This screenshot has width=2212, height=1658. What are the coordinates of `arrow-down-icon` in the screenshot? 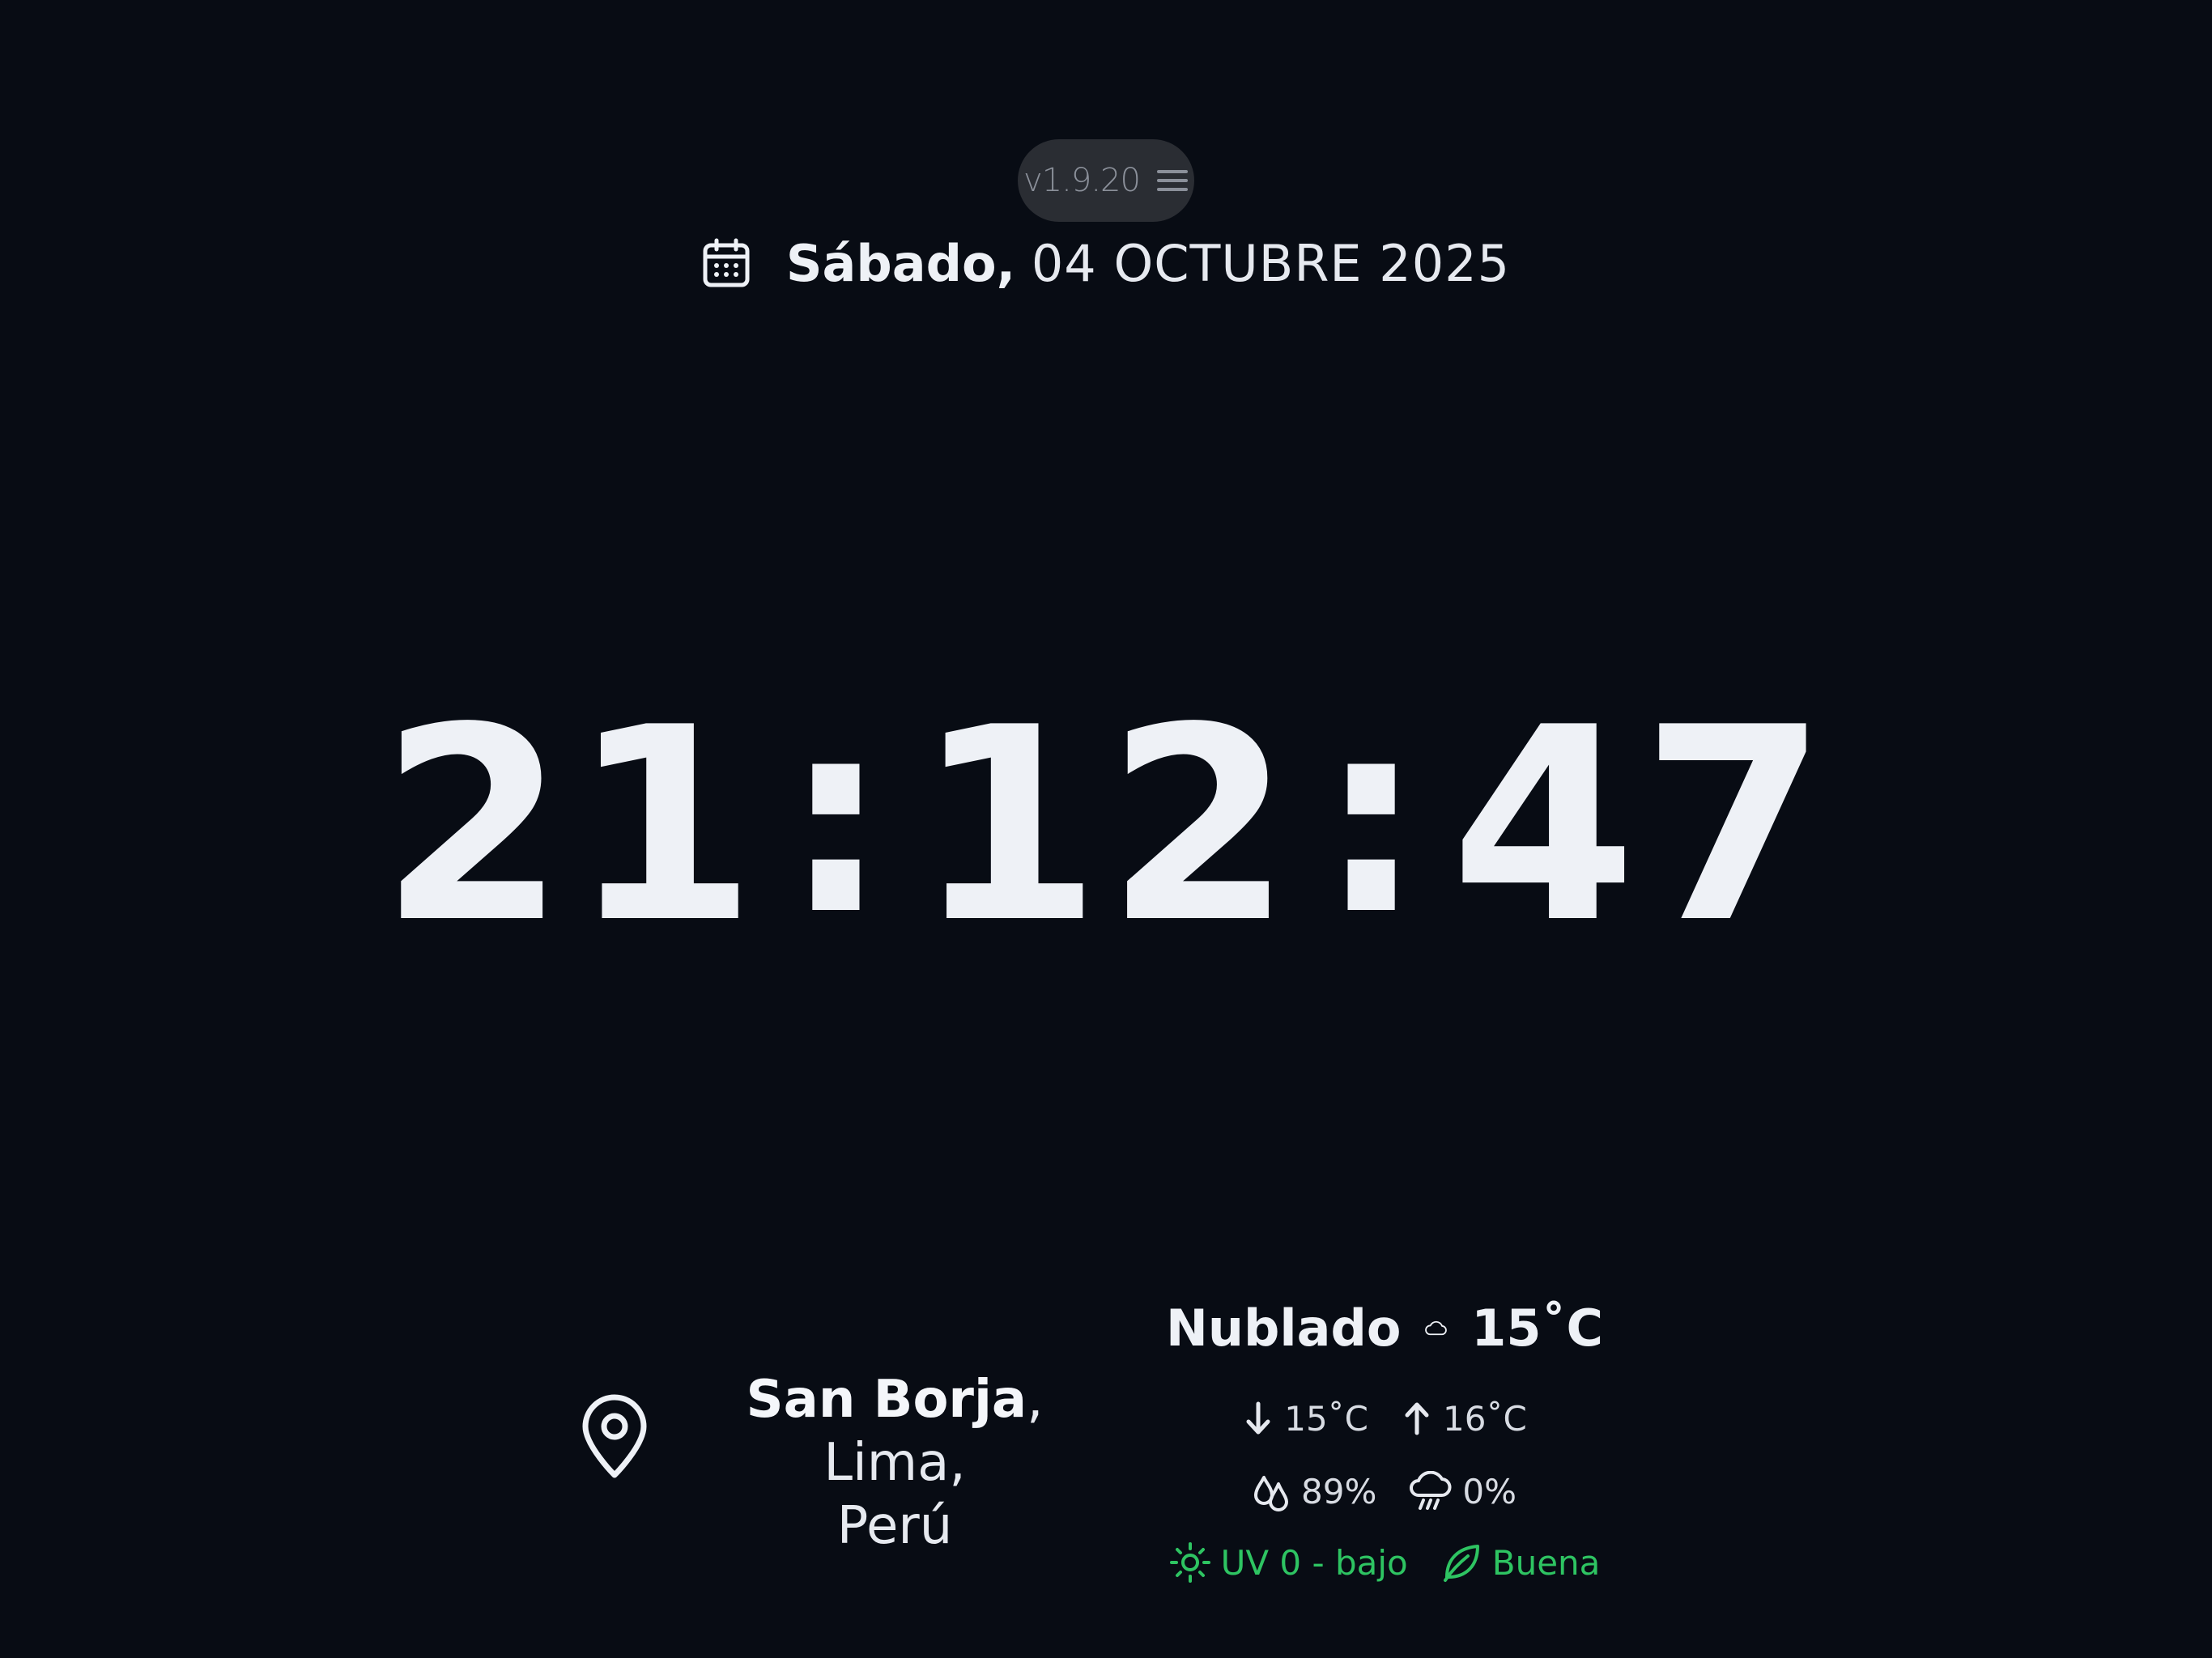 It's located at (1258, 1418).